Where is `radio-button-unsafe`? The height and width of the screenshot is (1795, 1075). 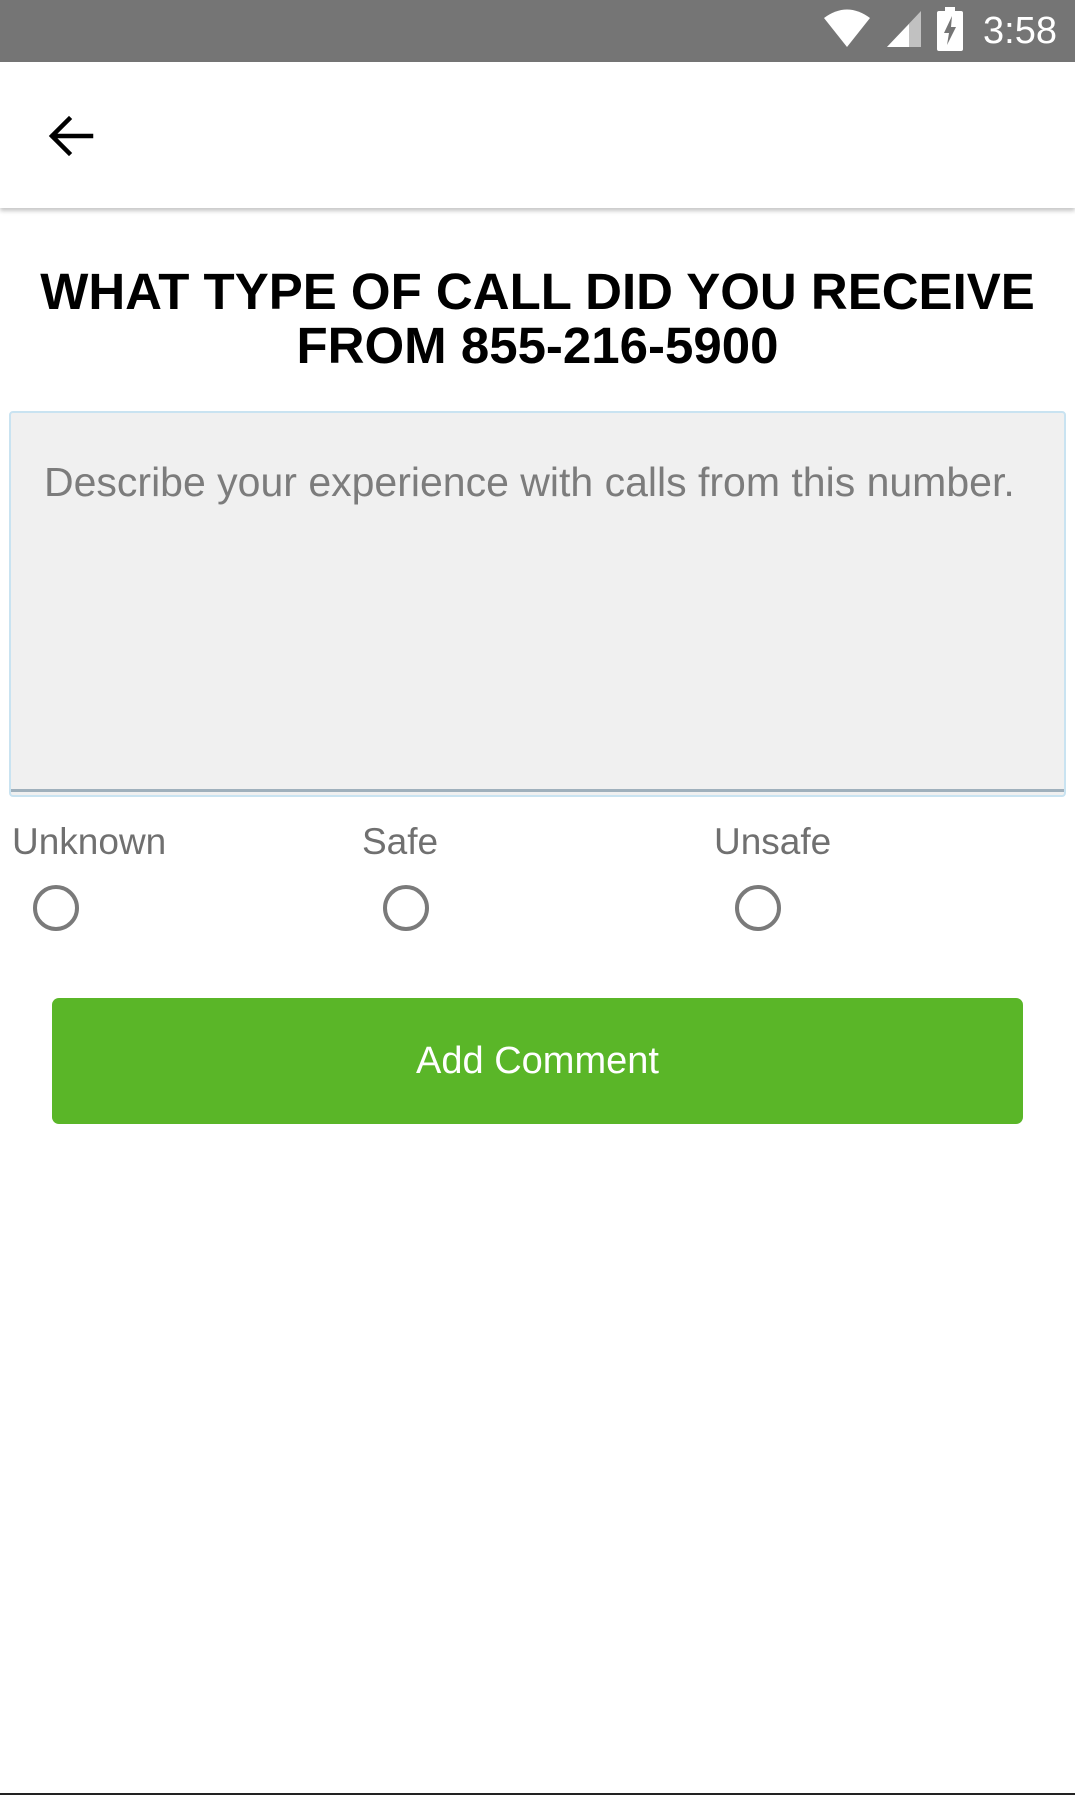 radio-button-unsafe is located at coordinates (758, 908).